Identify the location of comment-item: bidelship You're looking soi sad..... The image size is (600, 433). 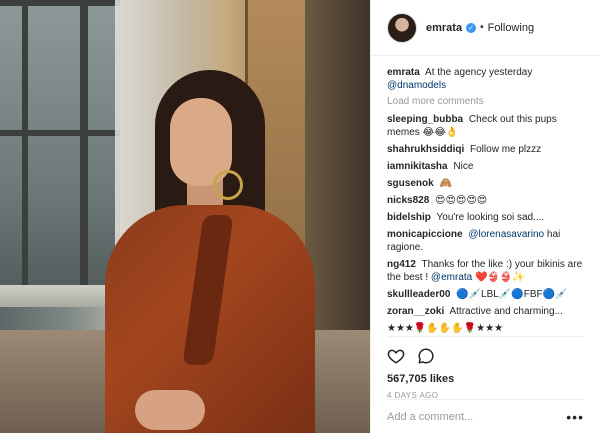
(485, 217).